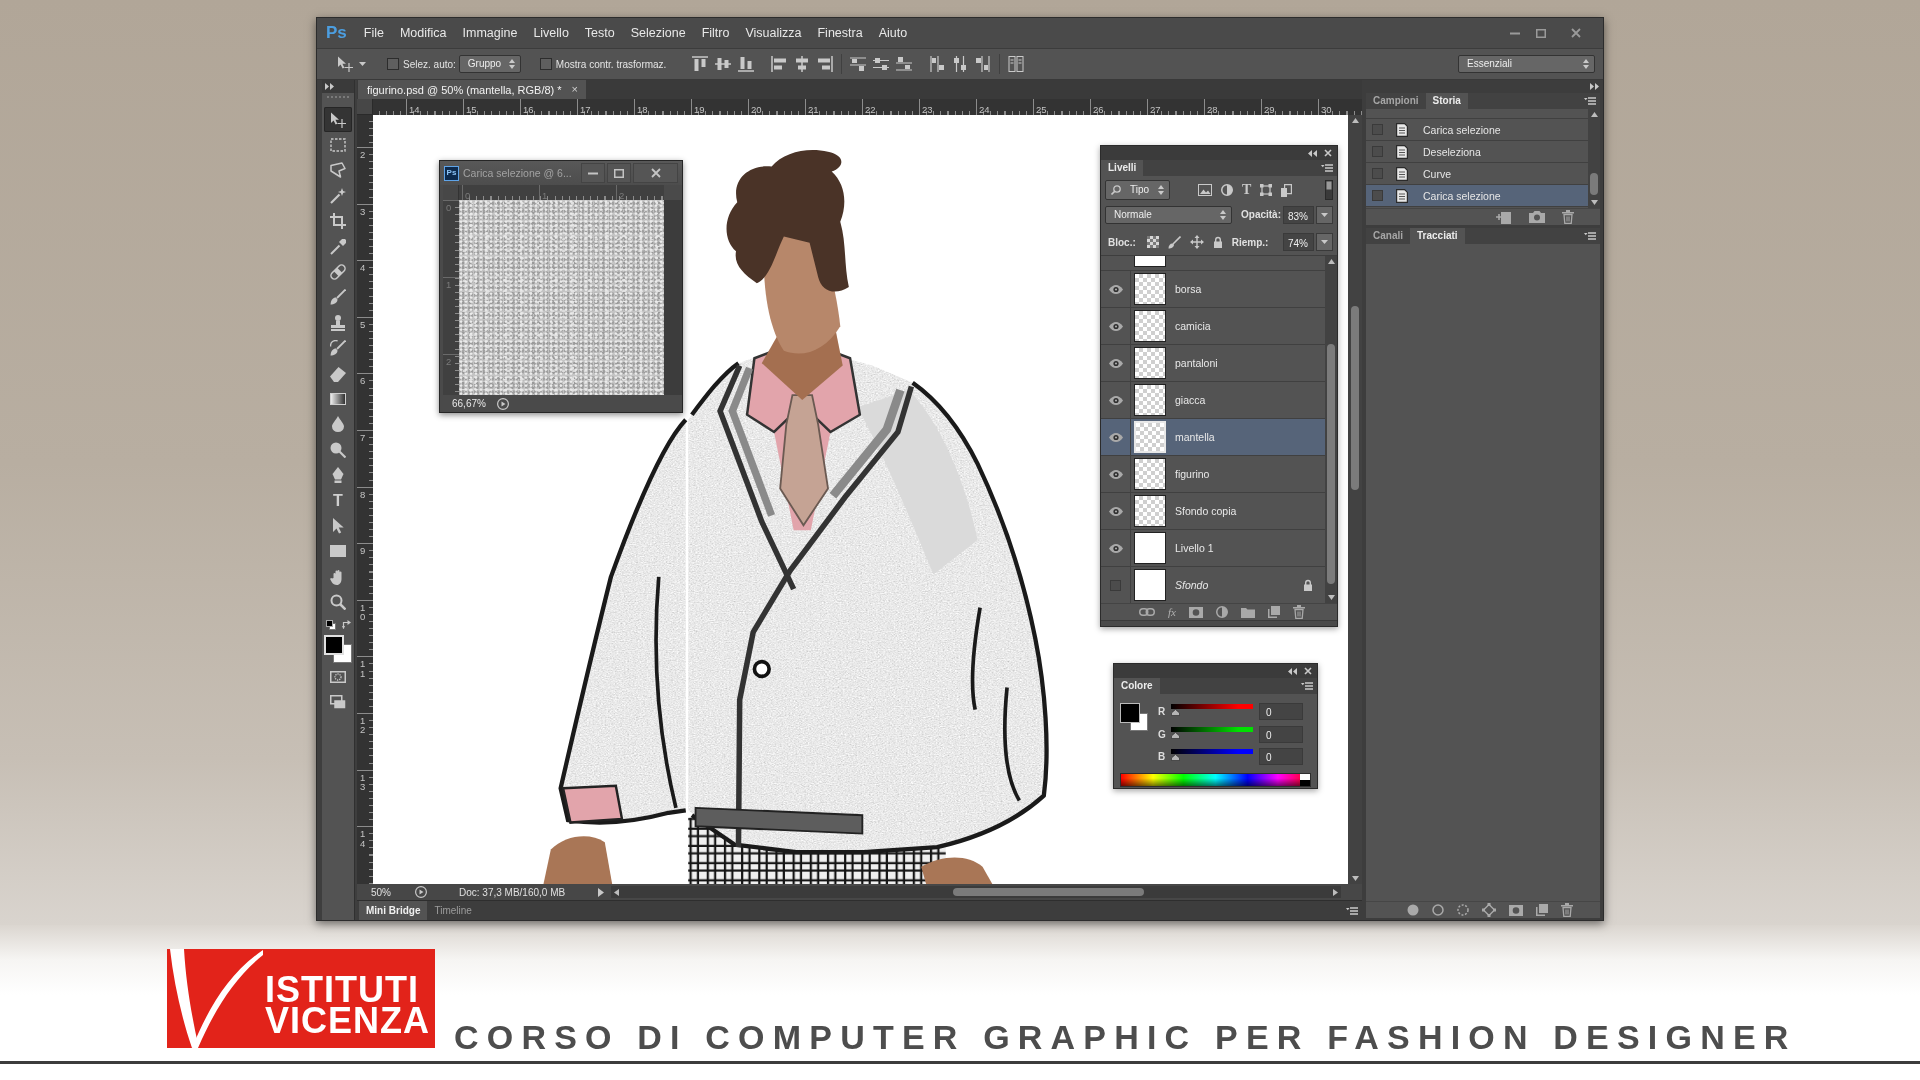 Image resolution: width=1920 pixels, height=1080 pixels. Describe the element at coordinates (490, 33) in the screenshot. I see `menu-item: Immagine` at that location.